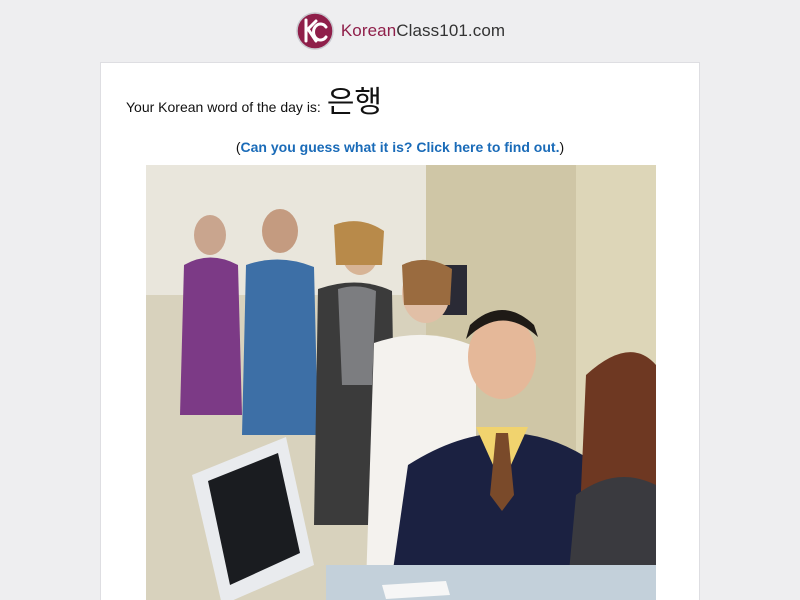  What do you see at coordinates (491, 582) in the screenshot?
I see `counter-desk` at bounding box center [491, 582].